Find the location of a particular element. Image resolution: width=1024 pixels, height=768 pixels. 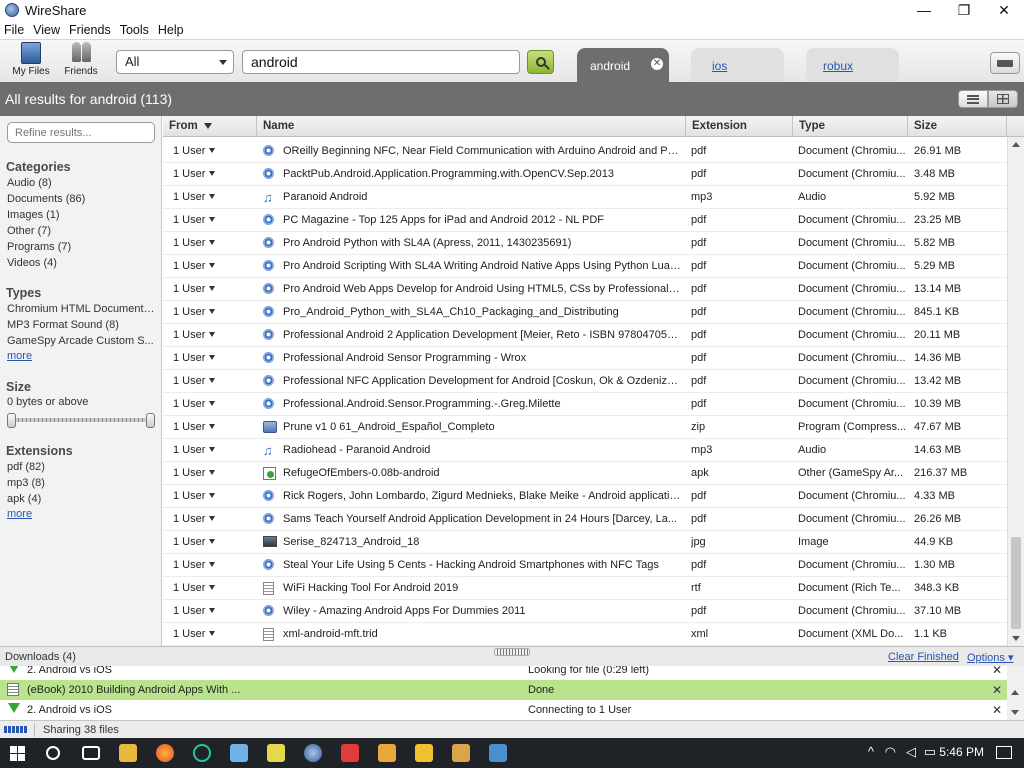

tab-robux: robux is located at coordinates (852, 65).